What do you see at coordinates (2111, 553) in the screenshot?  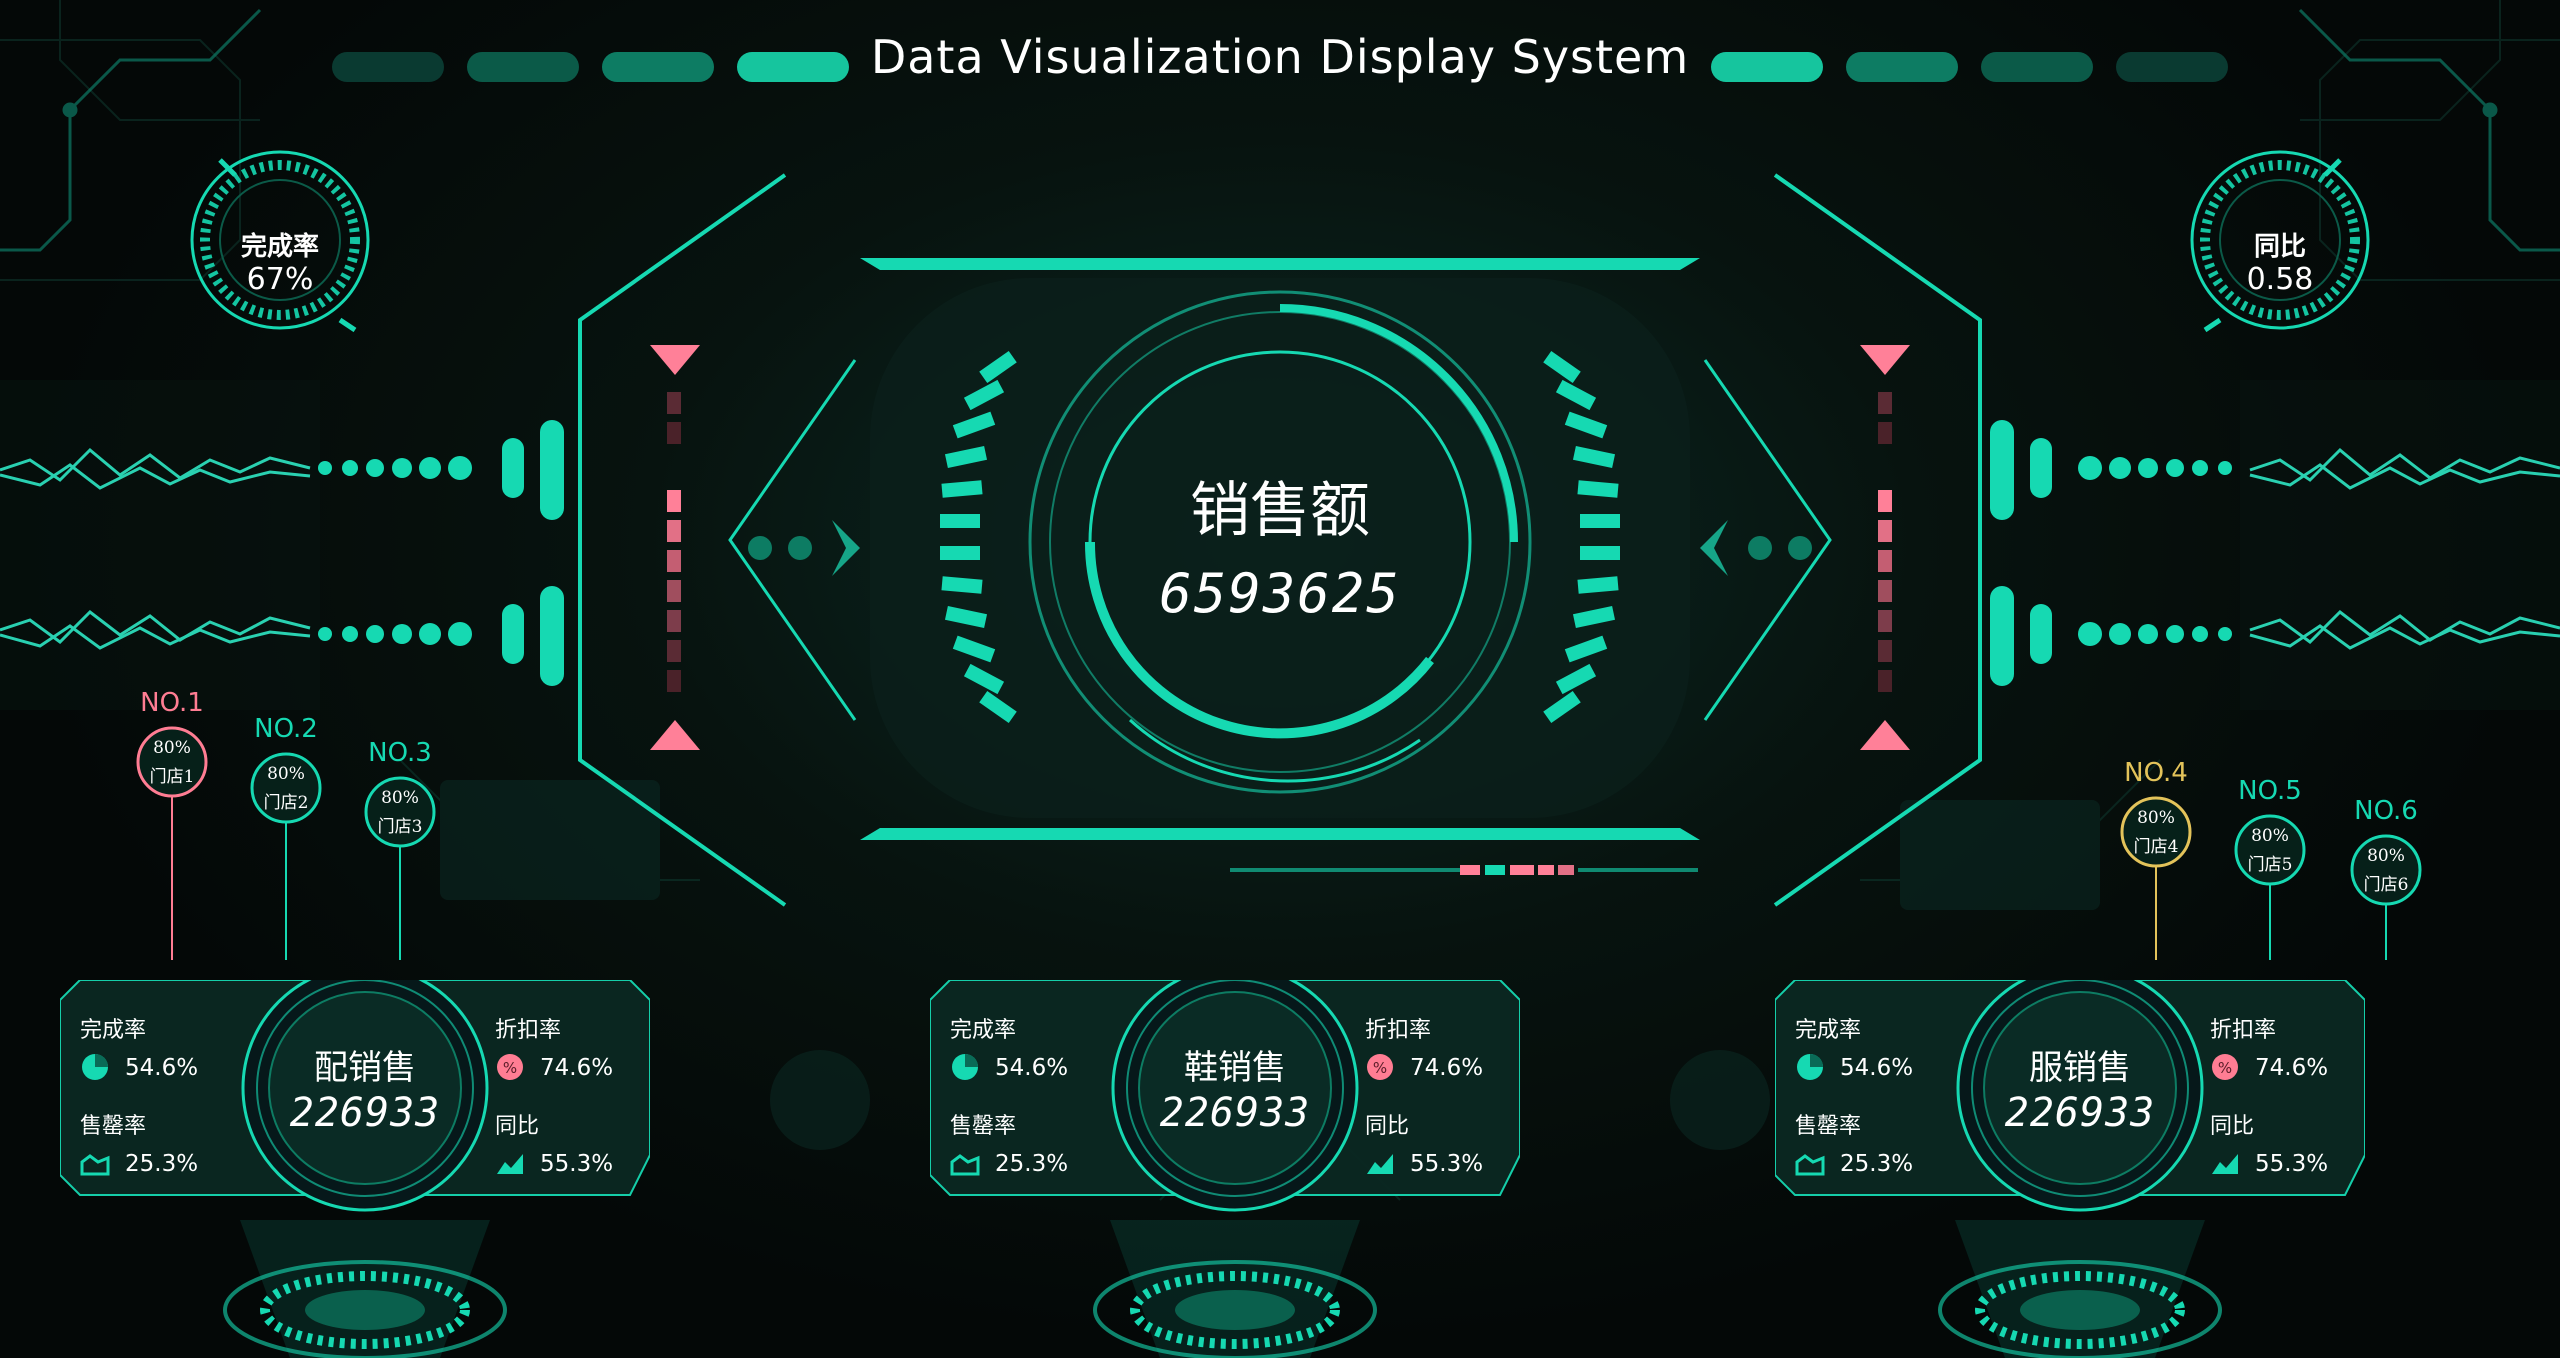 I see `connector-right` at bounding box center [2111, 553].